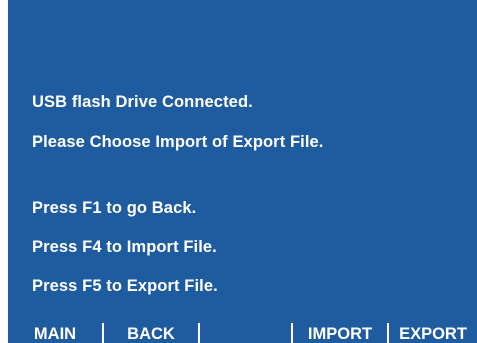 This screenshot has width=477, height=343. I want to click on status-message: USB flash Drive Connected., so click(142, 102).